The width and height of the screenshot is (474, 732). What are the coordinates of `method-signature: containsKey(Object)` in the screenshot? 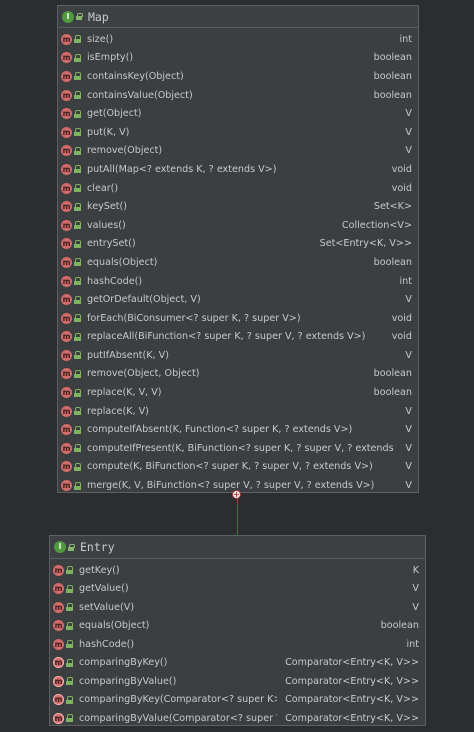 It's located at (135, 76).